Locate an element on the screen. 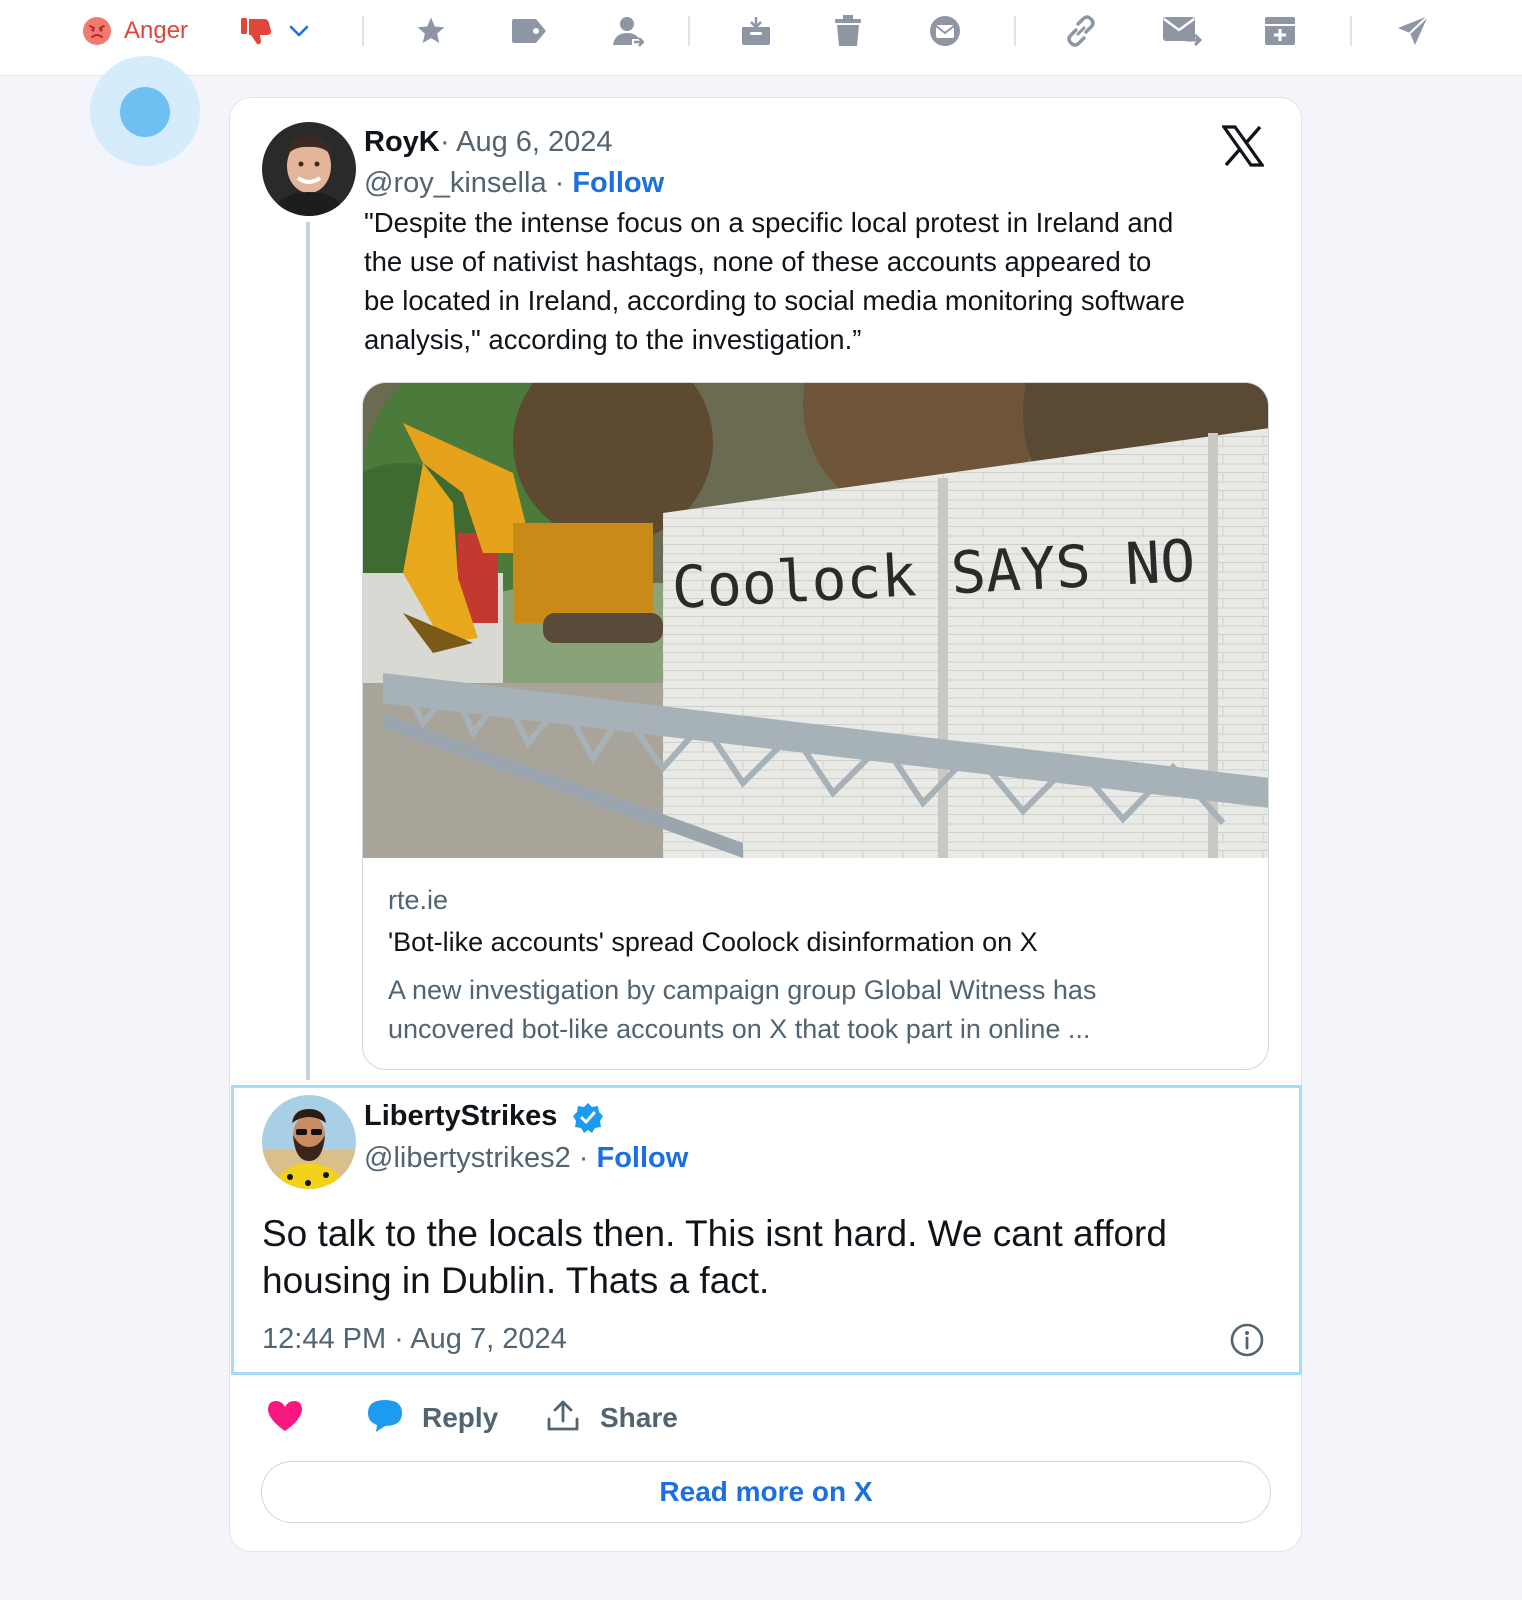 This screenshot has width=1522, height=1600. share-button: Share is located at coordinates (612, 1418).